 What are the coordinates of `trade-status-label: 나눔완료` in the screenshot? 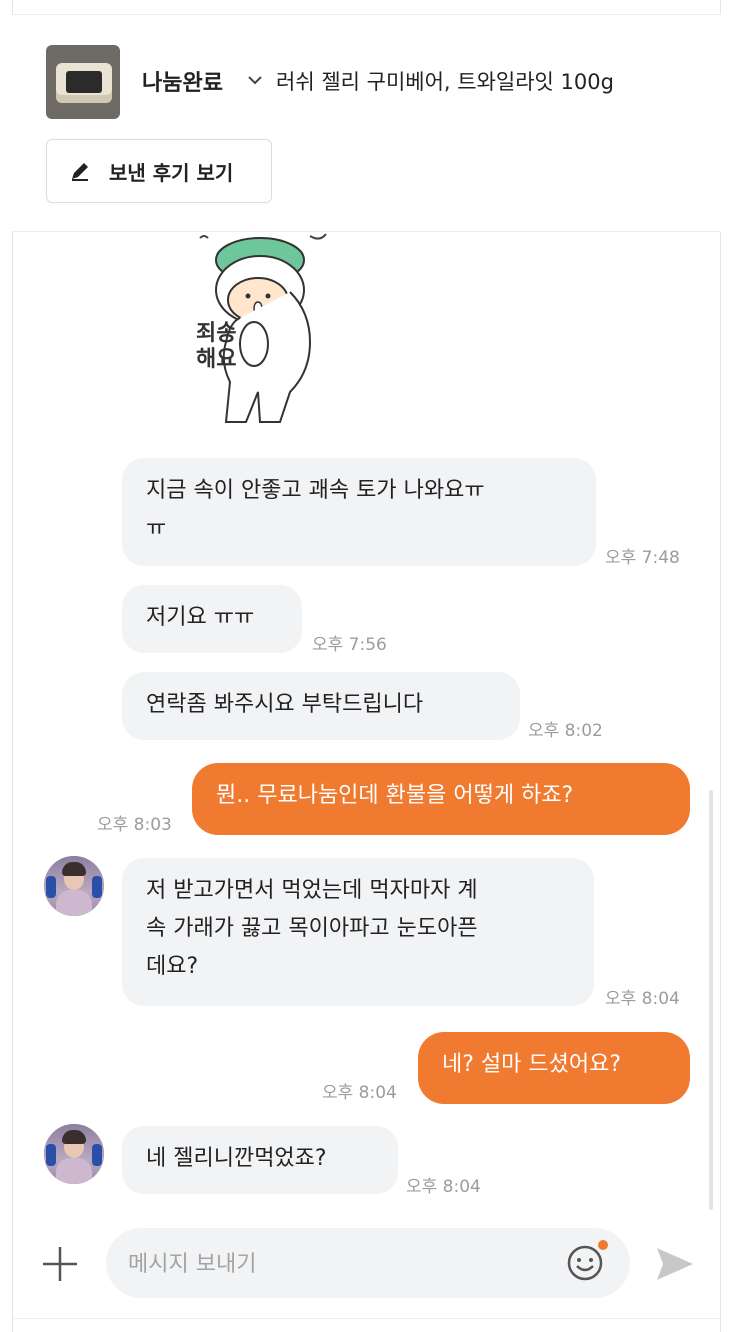 It's located at (182, 81).